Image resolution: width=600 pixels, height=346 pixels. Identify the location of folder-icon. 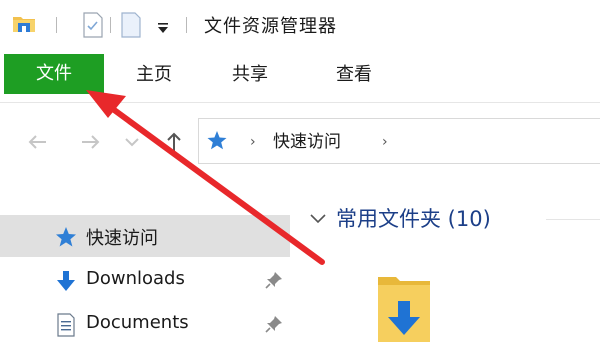
(24, 24).